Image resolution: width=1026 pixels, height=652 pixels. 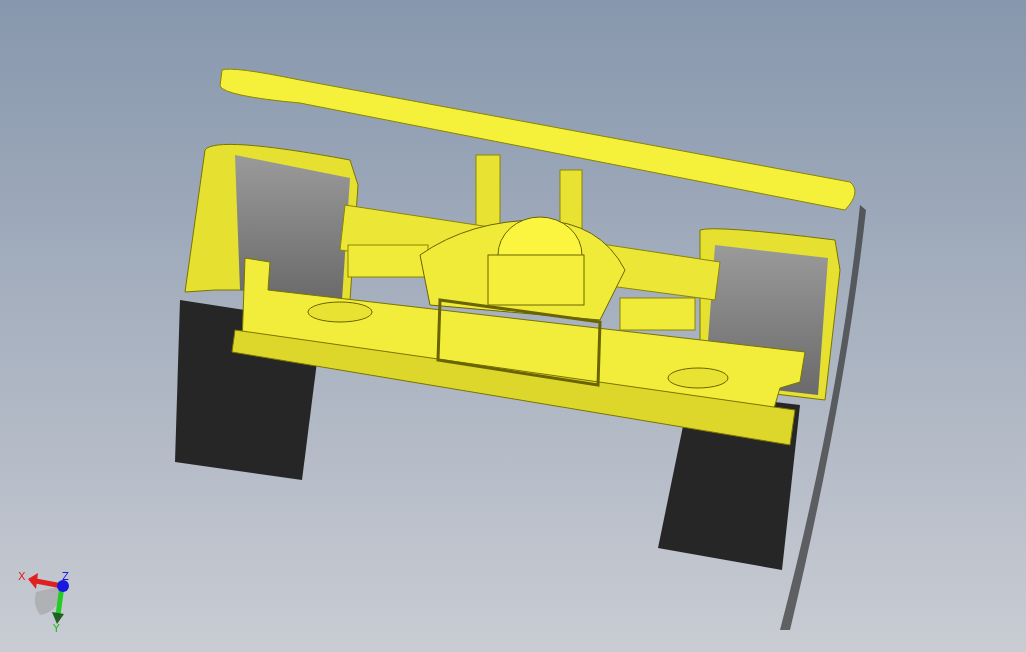 What do you see at coordinates (56, 628) in the screenshot?
I see `axis-label: Y` at bounding box center [56, 628].